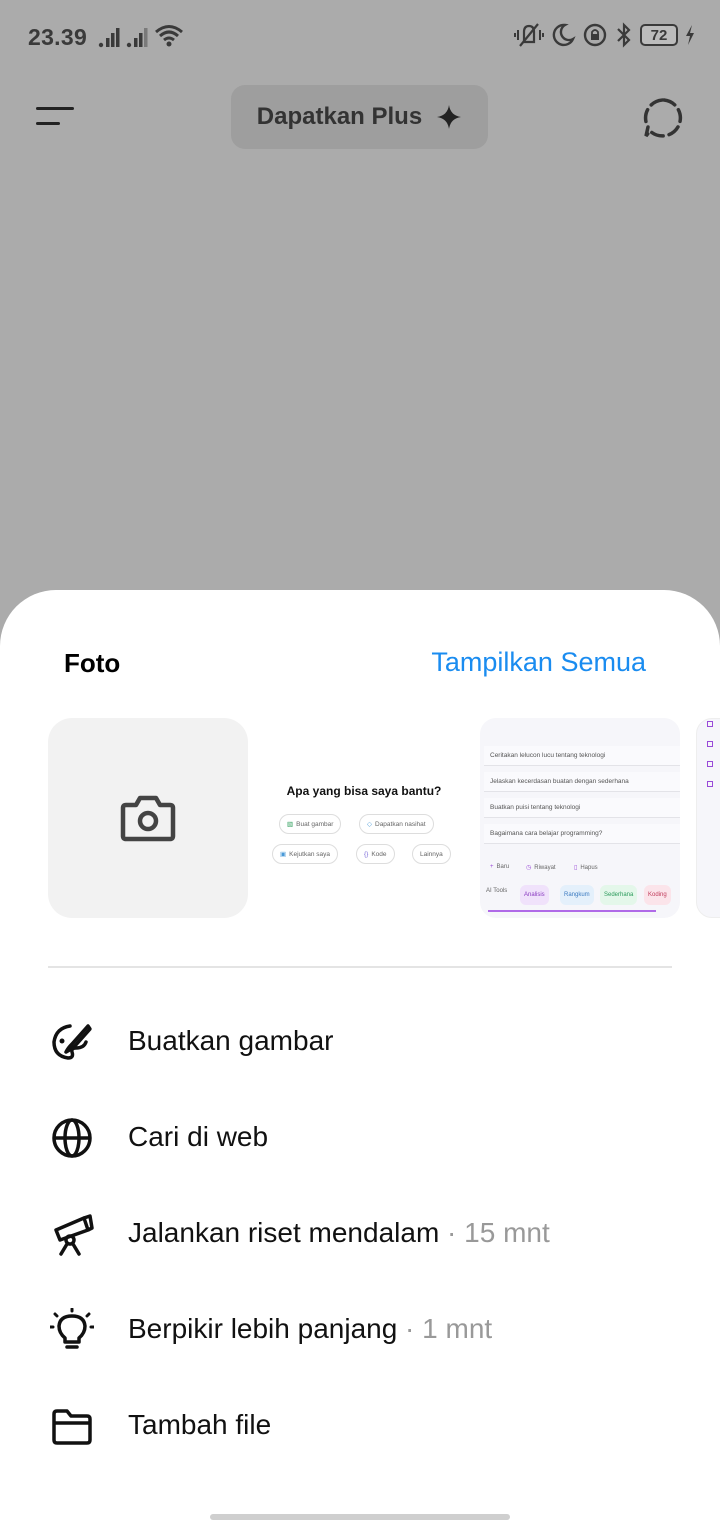 The width and height of the screenshot is (720, 1520). What do you see at coordinates (339, 116) in the screenshot?
I see `get-plus-label: Dapatkan Plus` at bounding box center [339, 116].